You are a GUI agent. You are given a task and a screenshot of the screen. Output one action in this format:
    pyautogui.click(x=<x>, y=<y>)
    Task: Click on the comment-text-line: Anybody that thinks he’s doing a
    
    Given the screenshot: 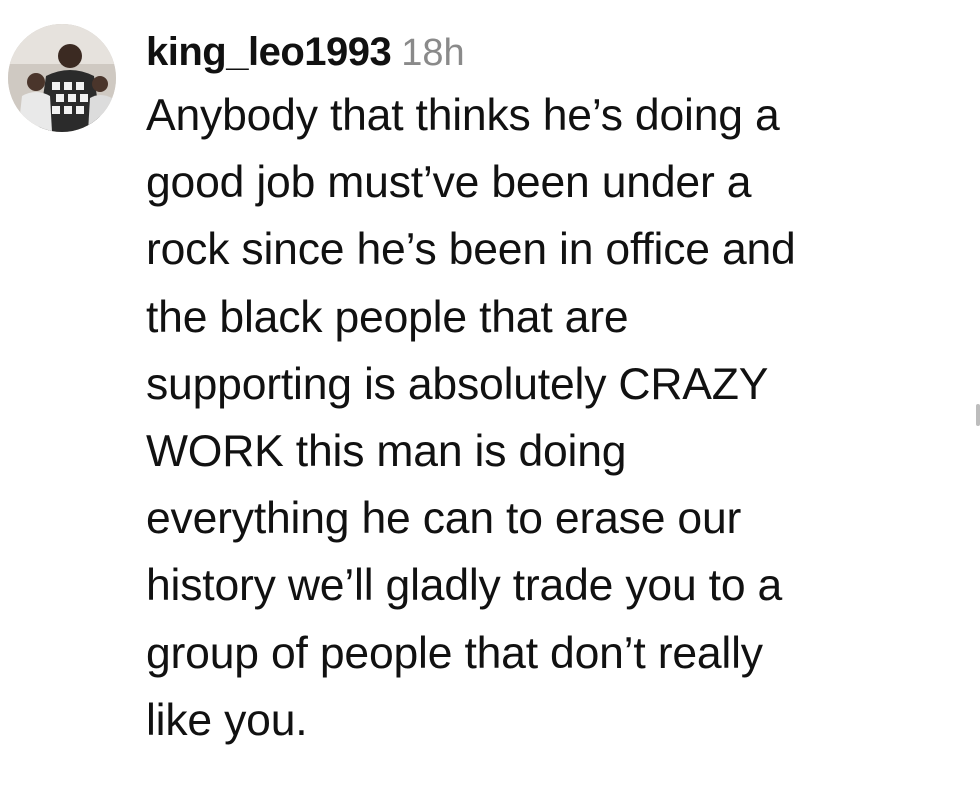 What is the action you would take?
    pyautogui.click(x=463, y=115)
    